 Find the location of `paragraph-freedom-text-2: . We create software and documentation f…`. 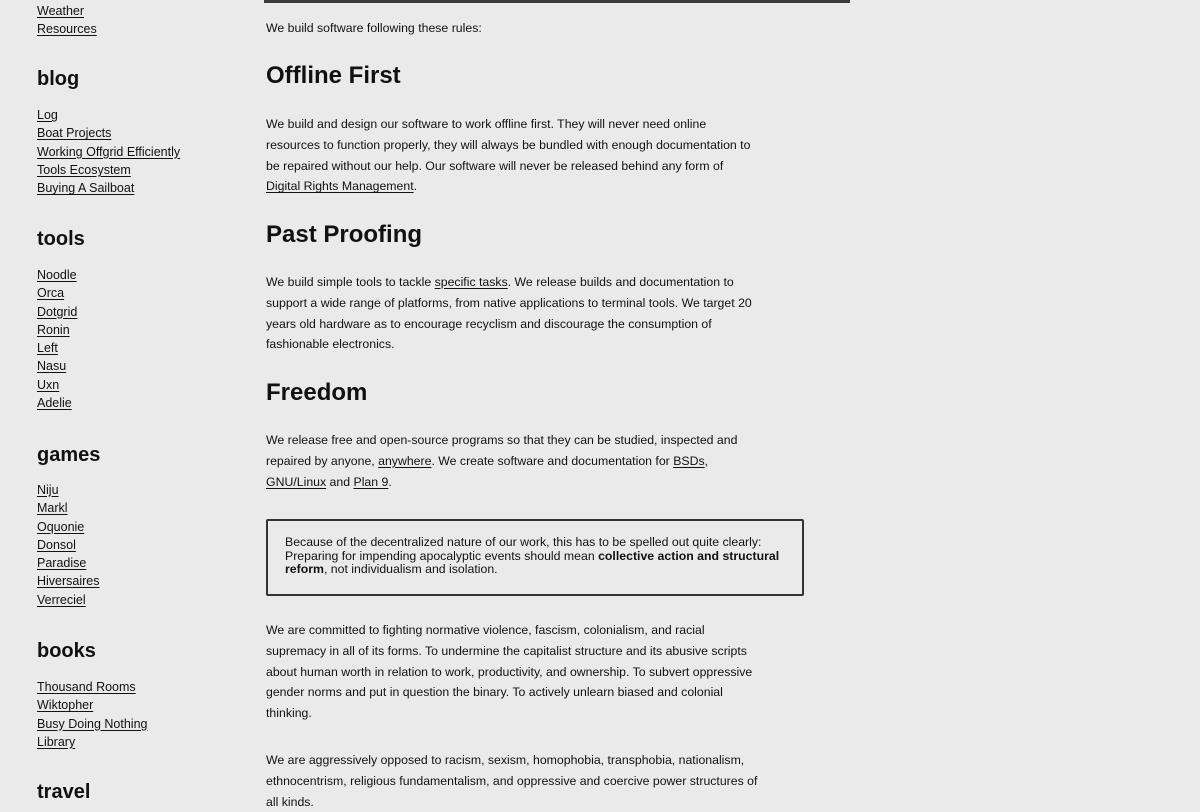

paragraph-freedom-text-2: . We create software and documentation f… is located at coordinates (552, 460).